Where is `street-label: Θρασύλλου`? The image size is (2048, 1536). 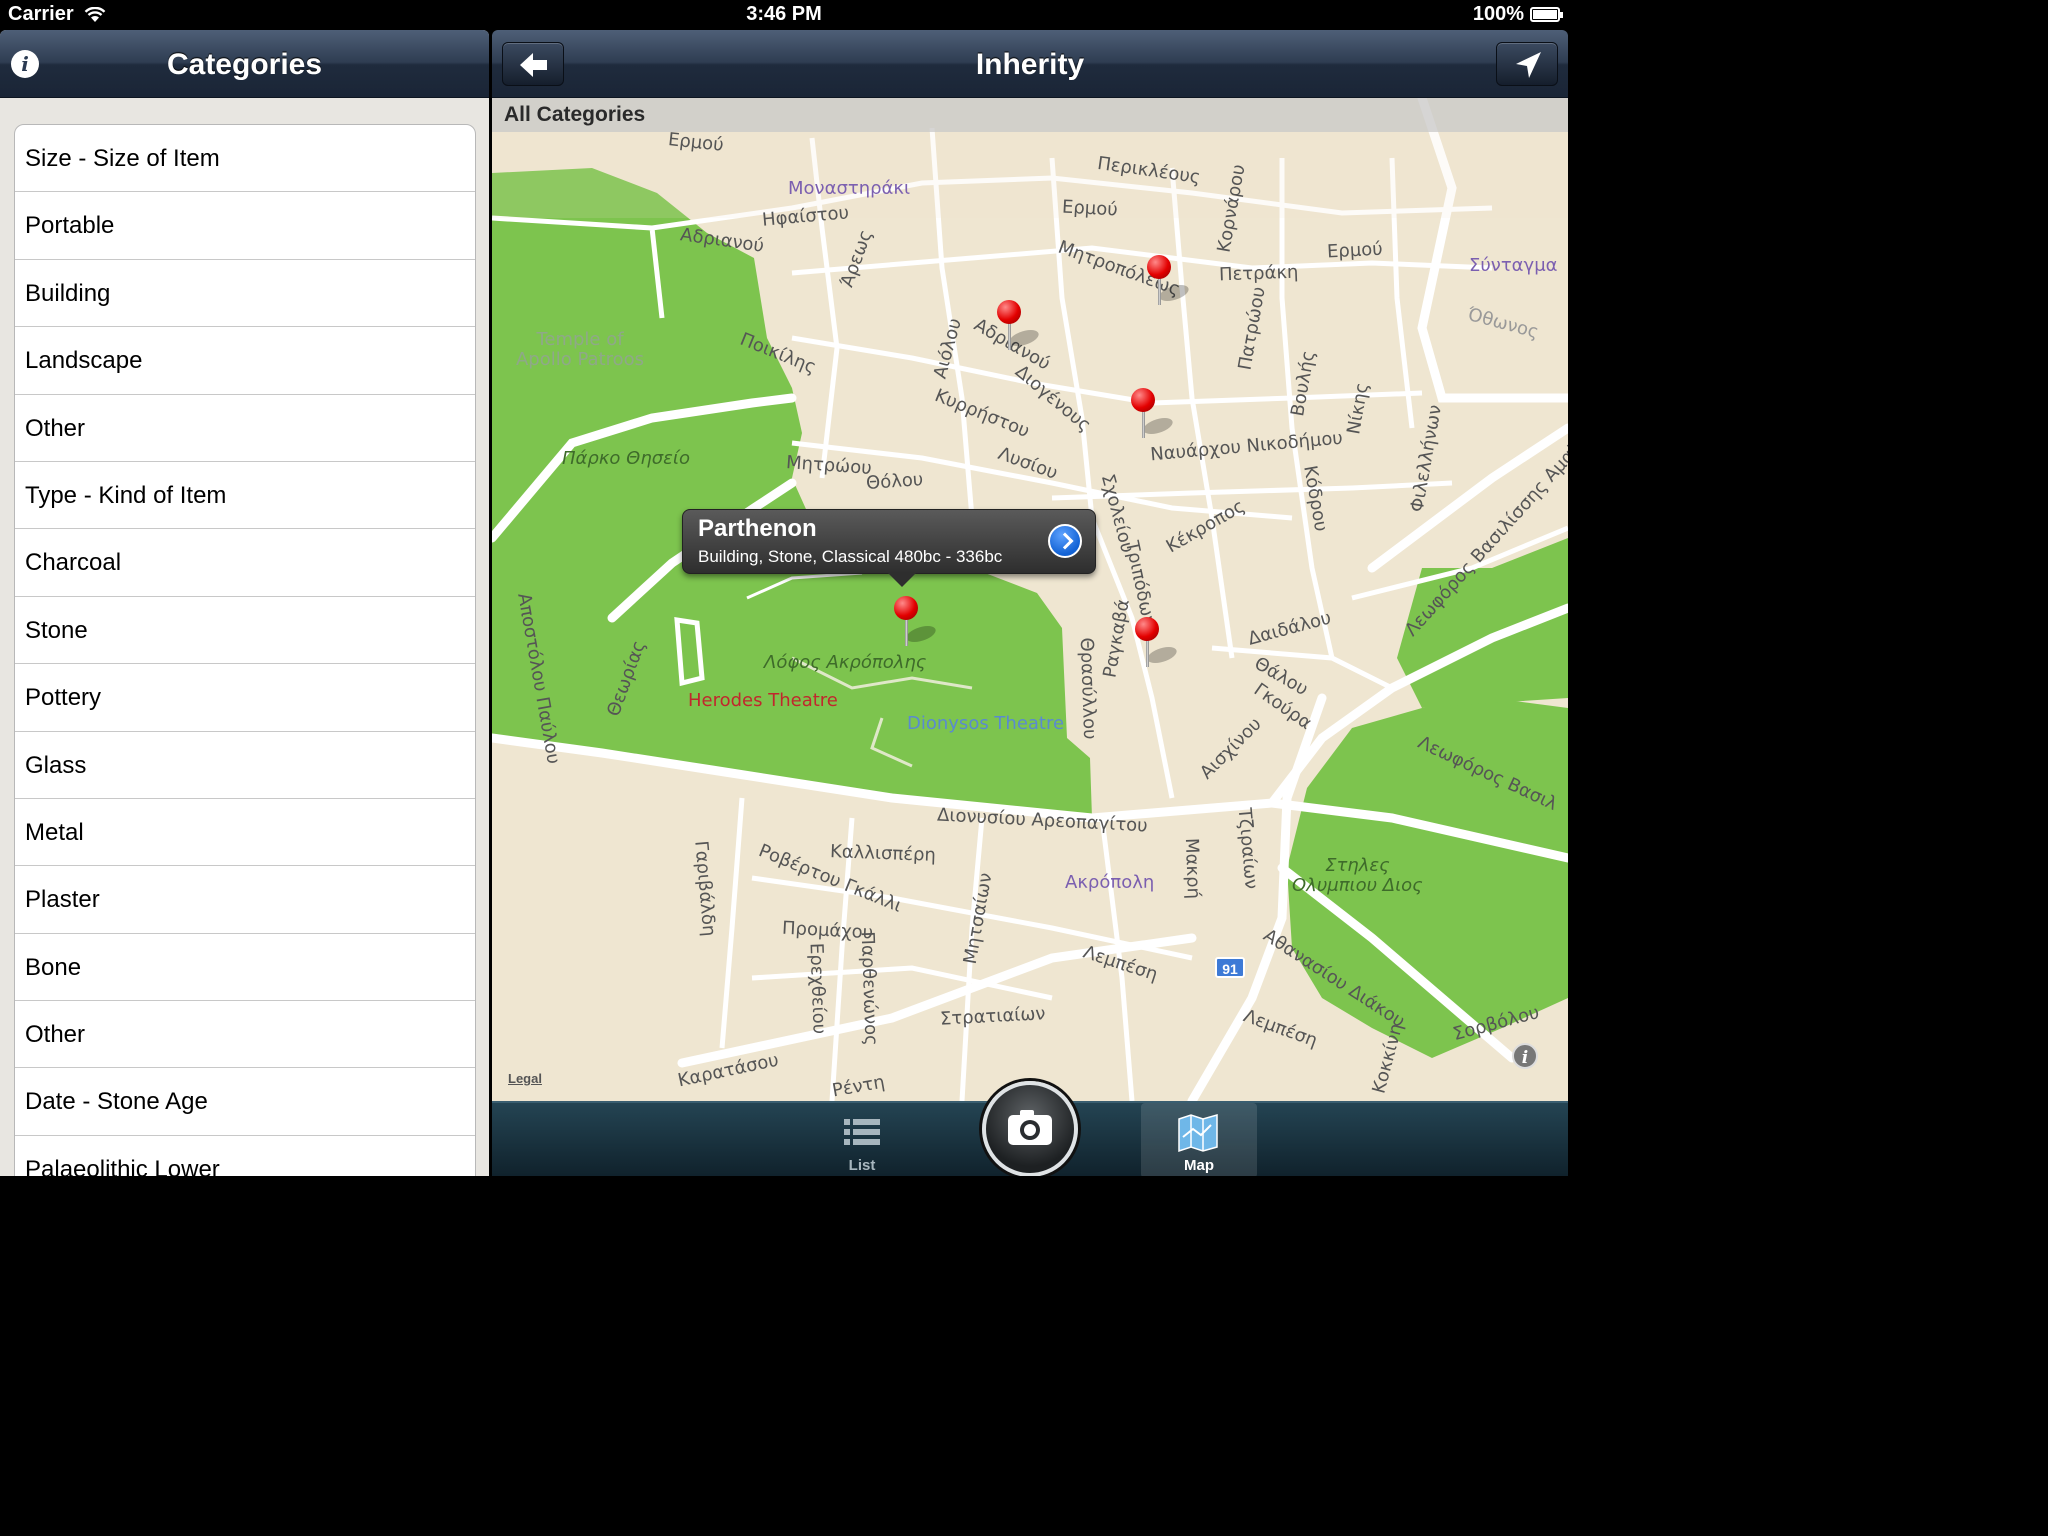 street-label: Θρασύλλου is located at coordinates (1088, 688).